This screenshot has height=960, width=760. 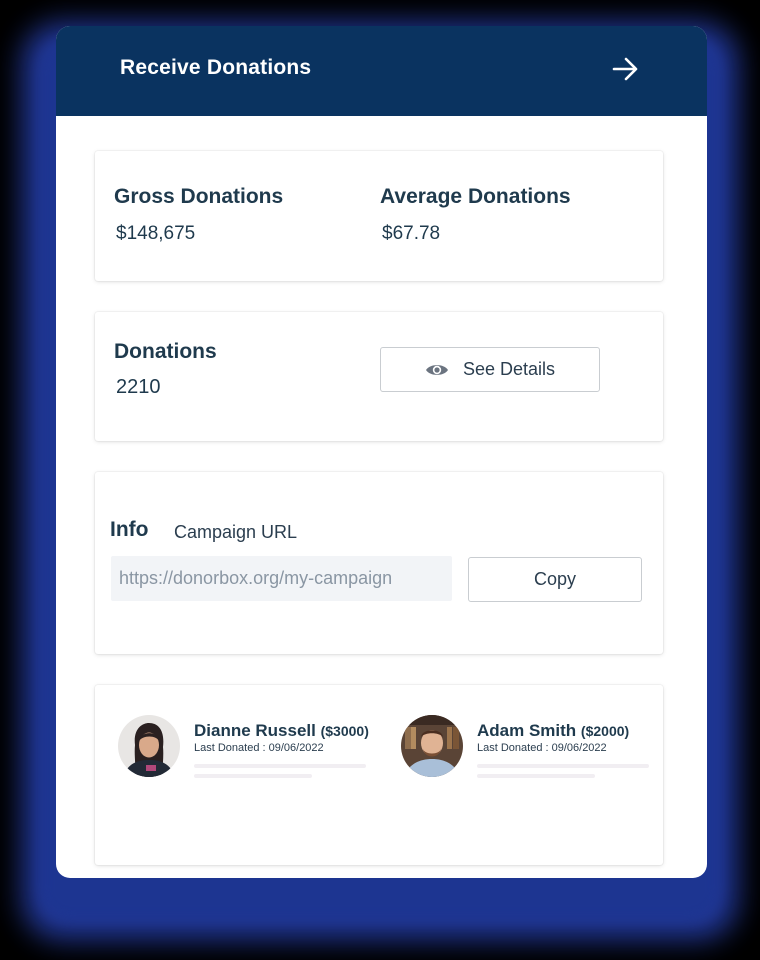 I want to click on campaign-url-label: Campaign URL, so click(x=236, y=532).